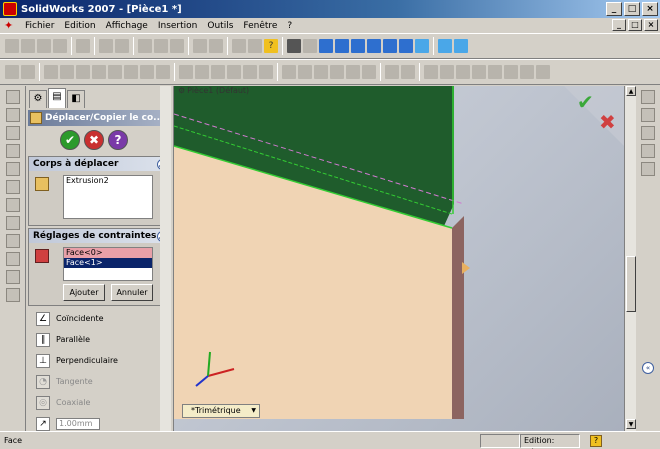 This screenshot has width=660, height=449. Describe the element at coordinates (289, 72) in the screenshot. I see `linear-pattern-icon` at that location.